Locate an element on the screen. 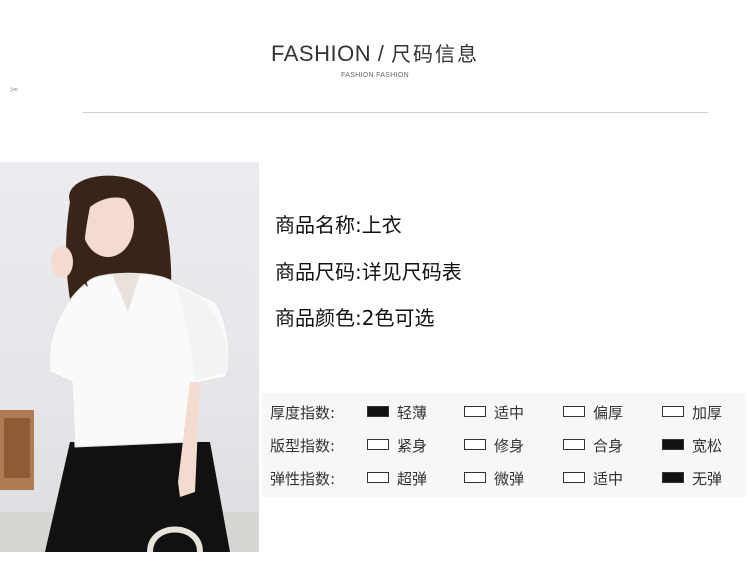 The width and height of the screenshot is (750, 574). option-label: 无弹 is located at coordinates (707, 479).